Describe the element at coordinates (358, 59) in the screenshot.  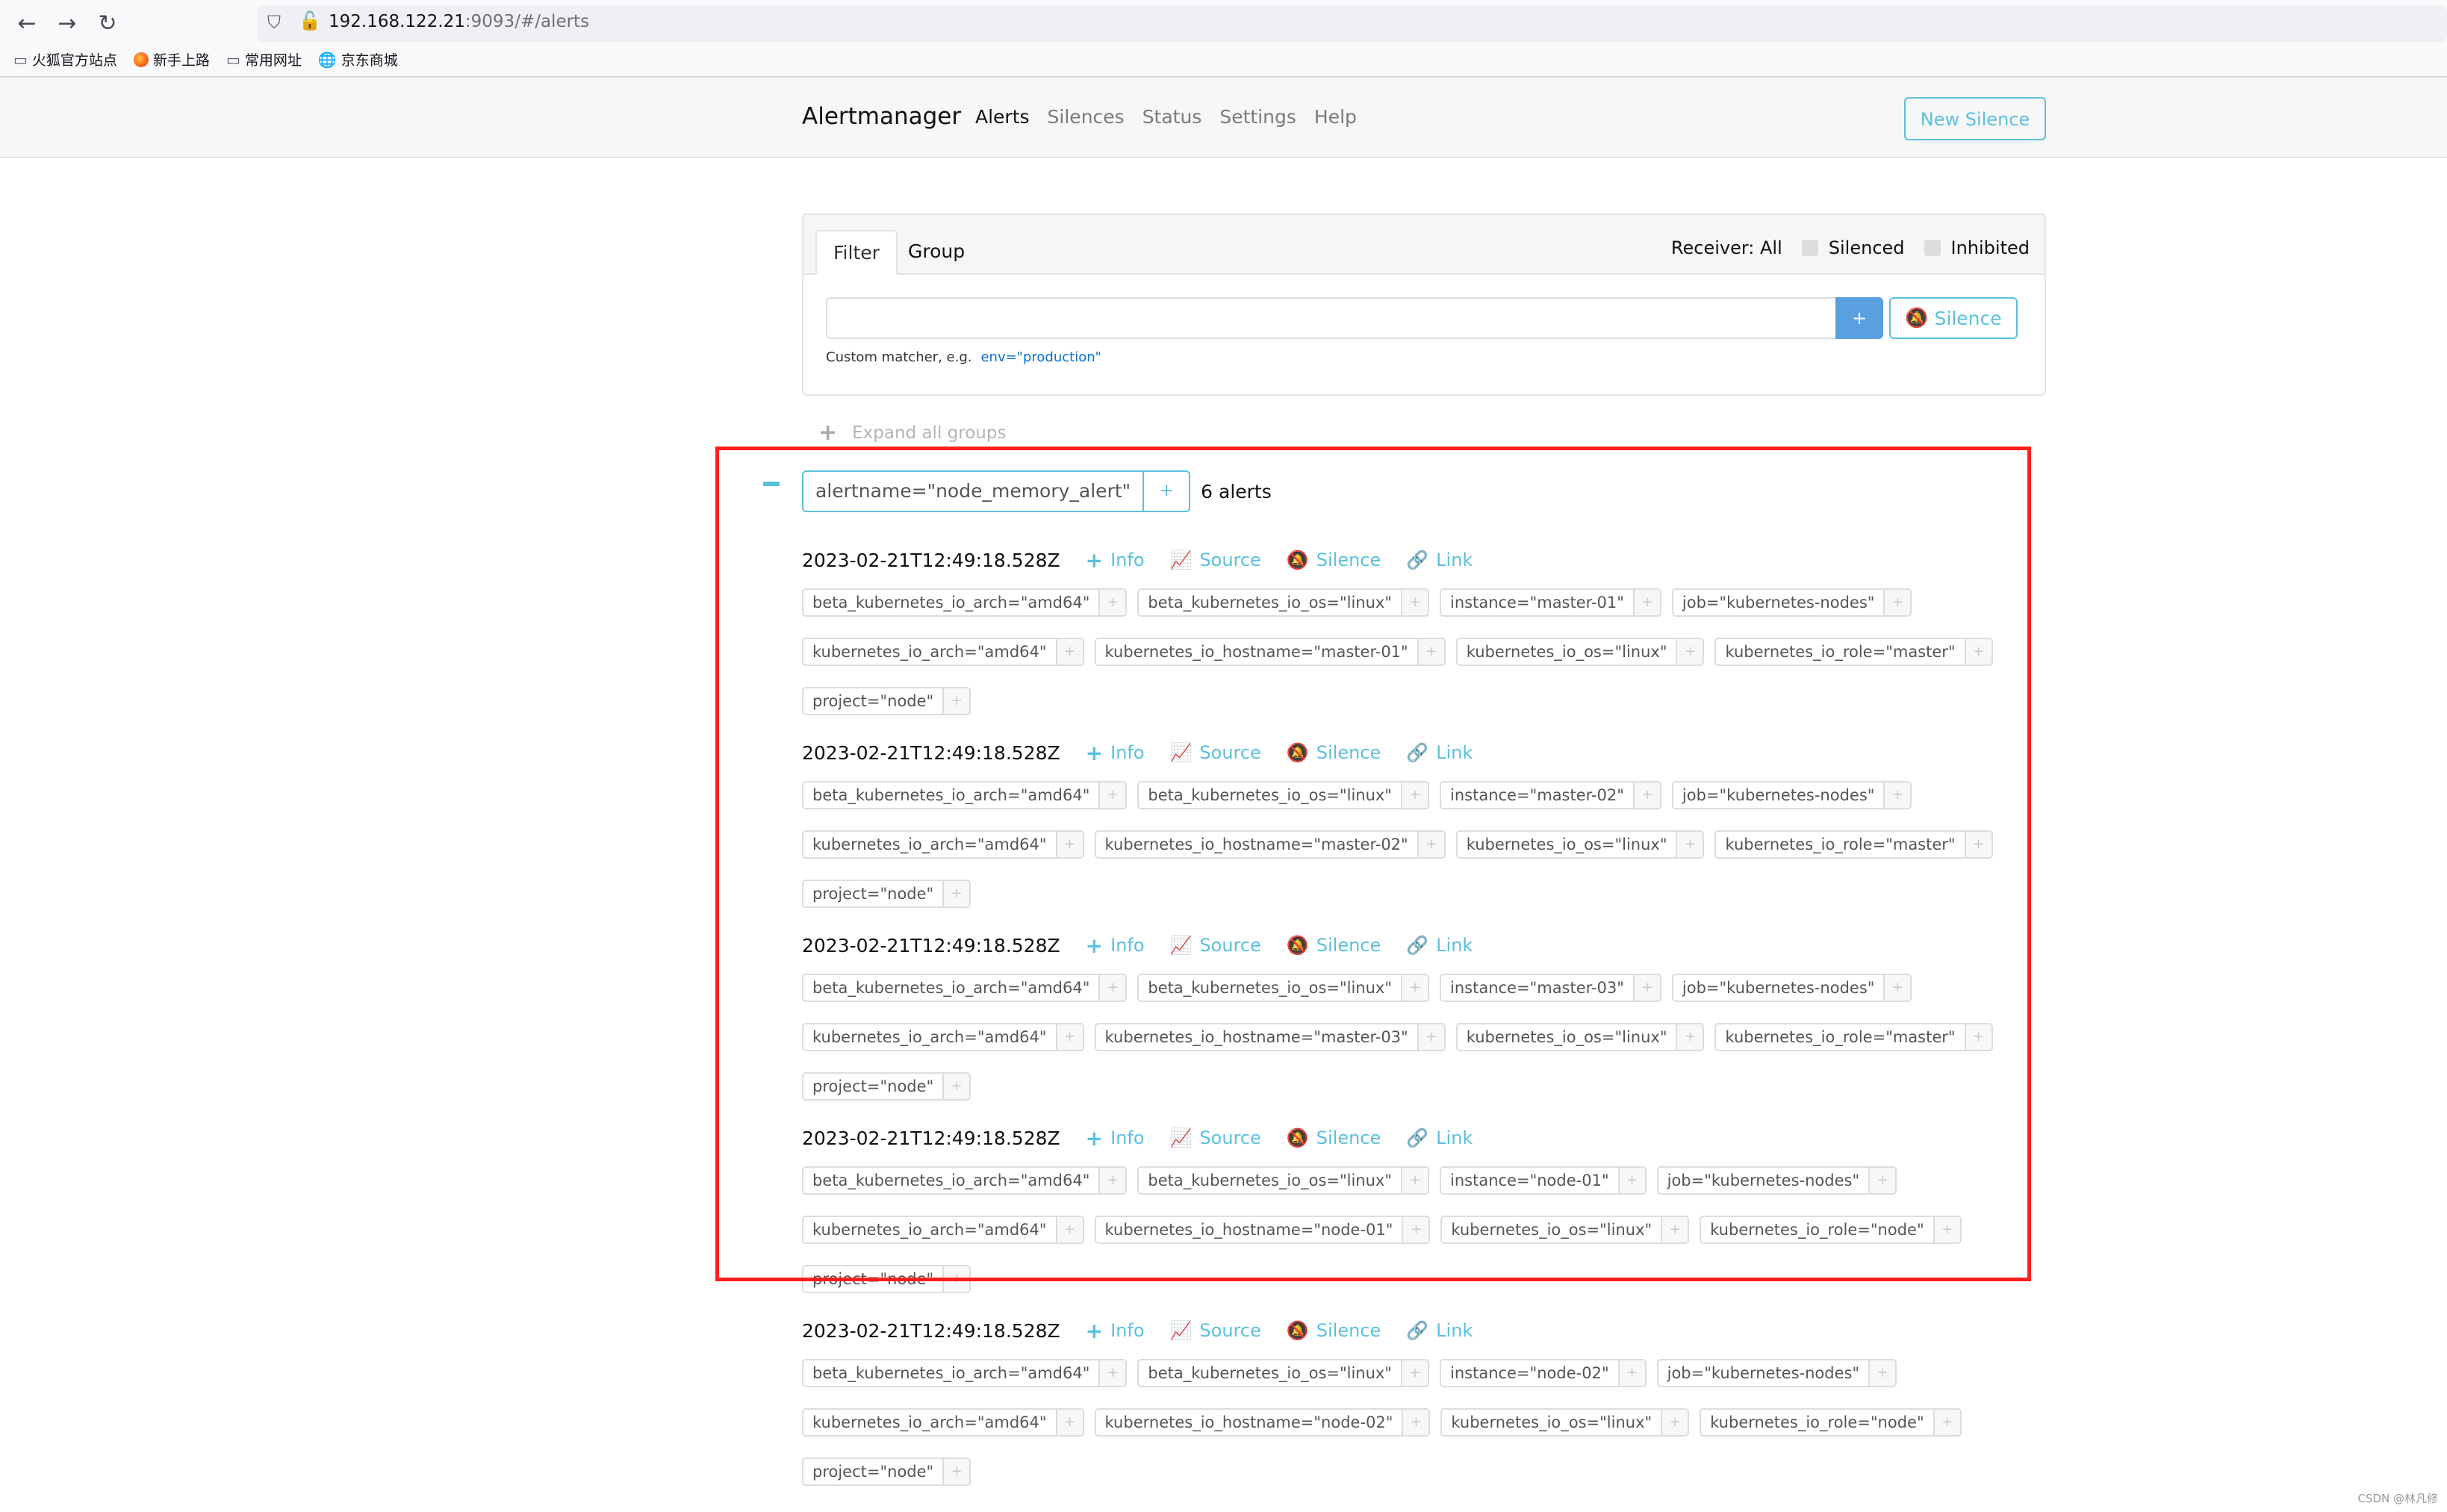
I see `bookmark-item: 🌐 京东商城` at that location.